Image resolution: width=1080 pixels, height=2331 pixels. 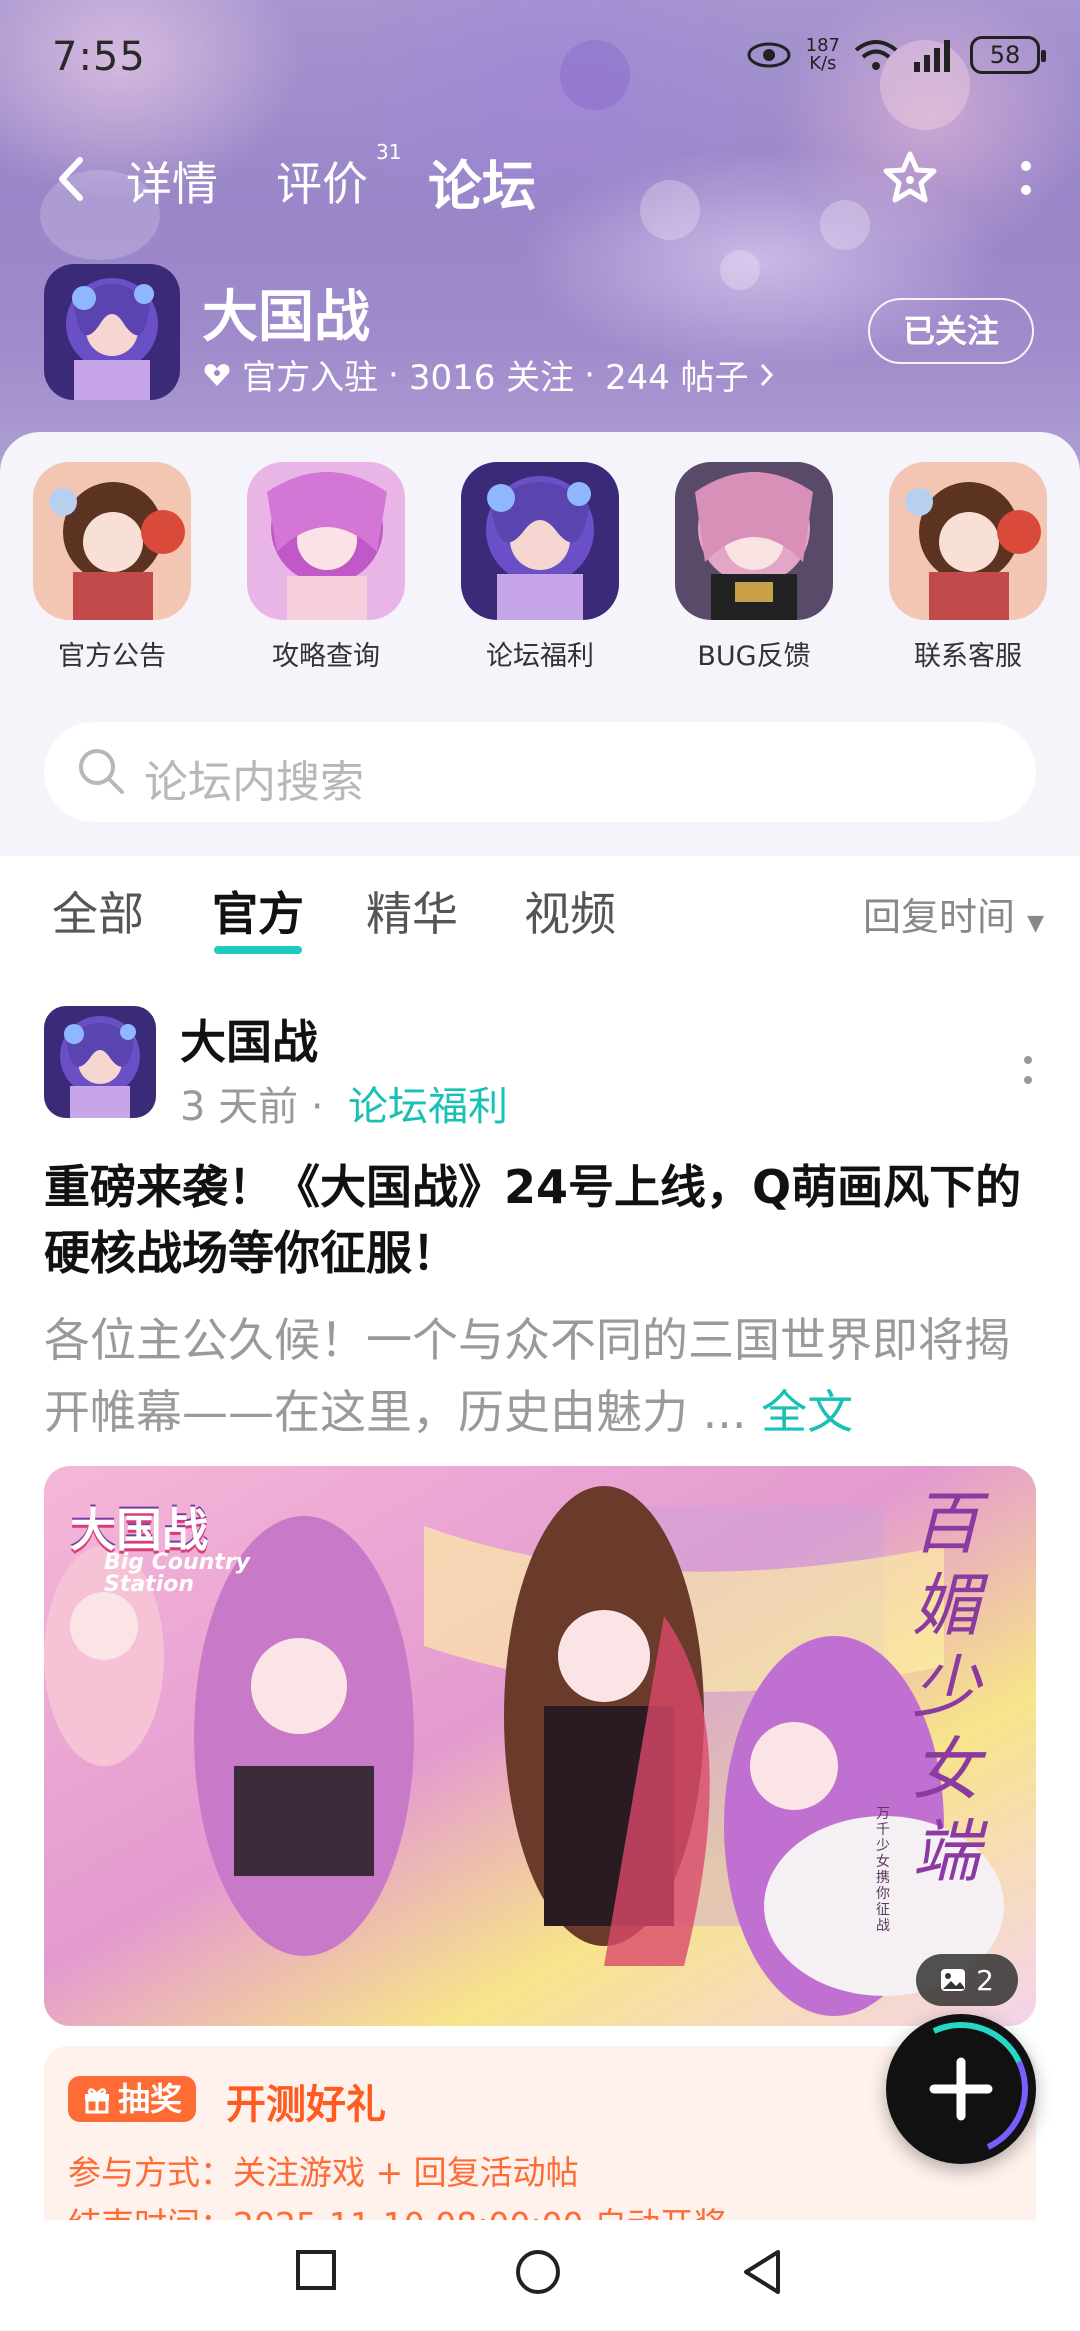 What do you see at coordinates (310, 378) in the screenshot?
I see `official-label: 官方入驻` at bounding box center [310, 378].